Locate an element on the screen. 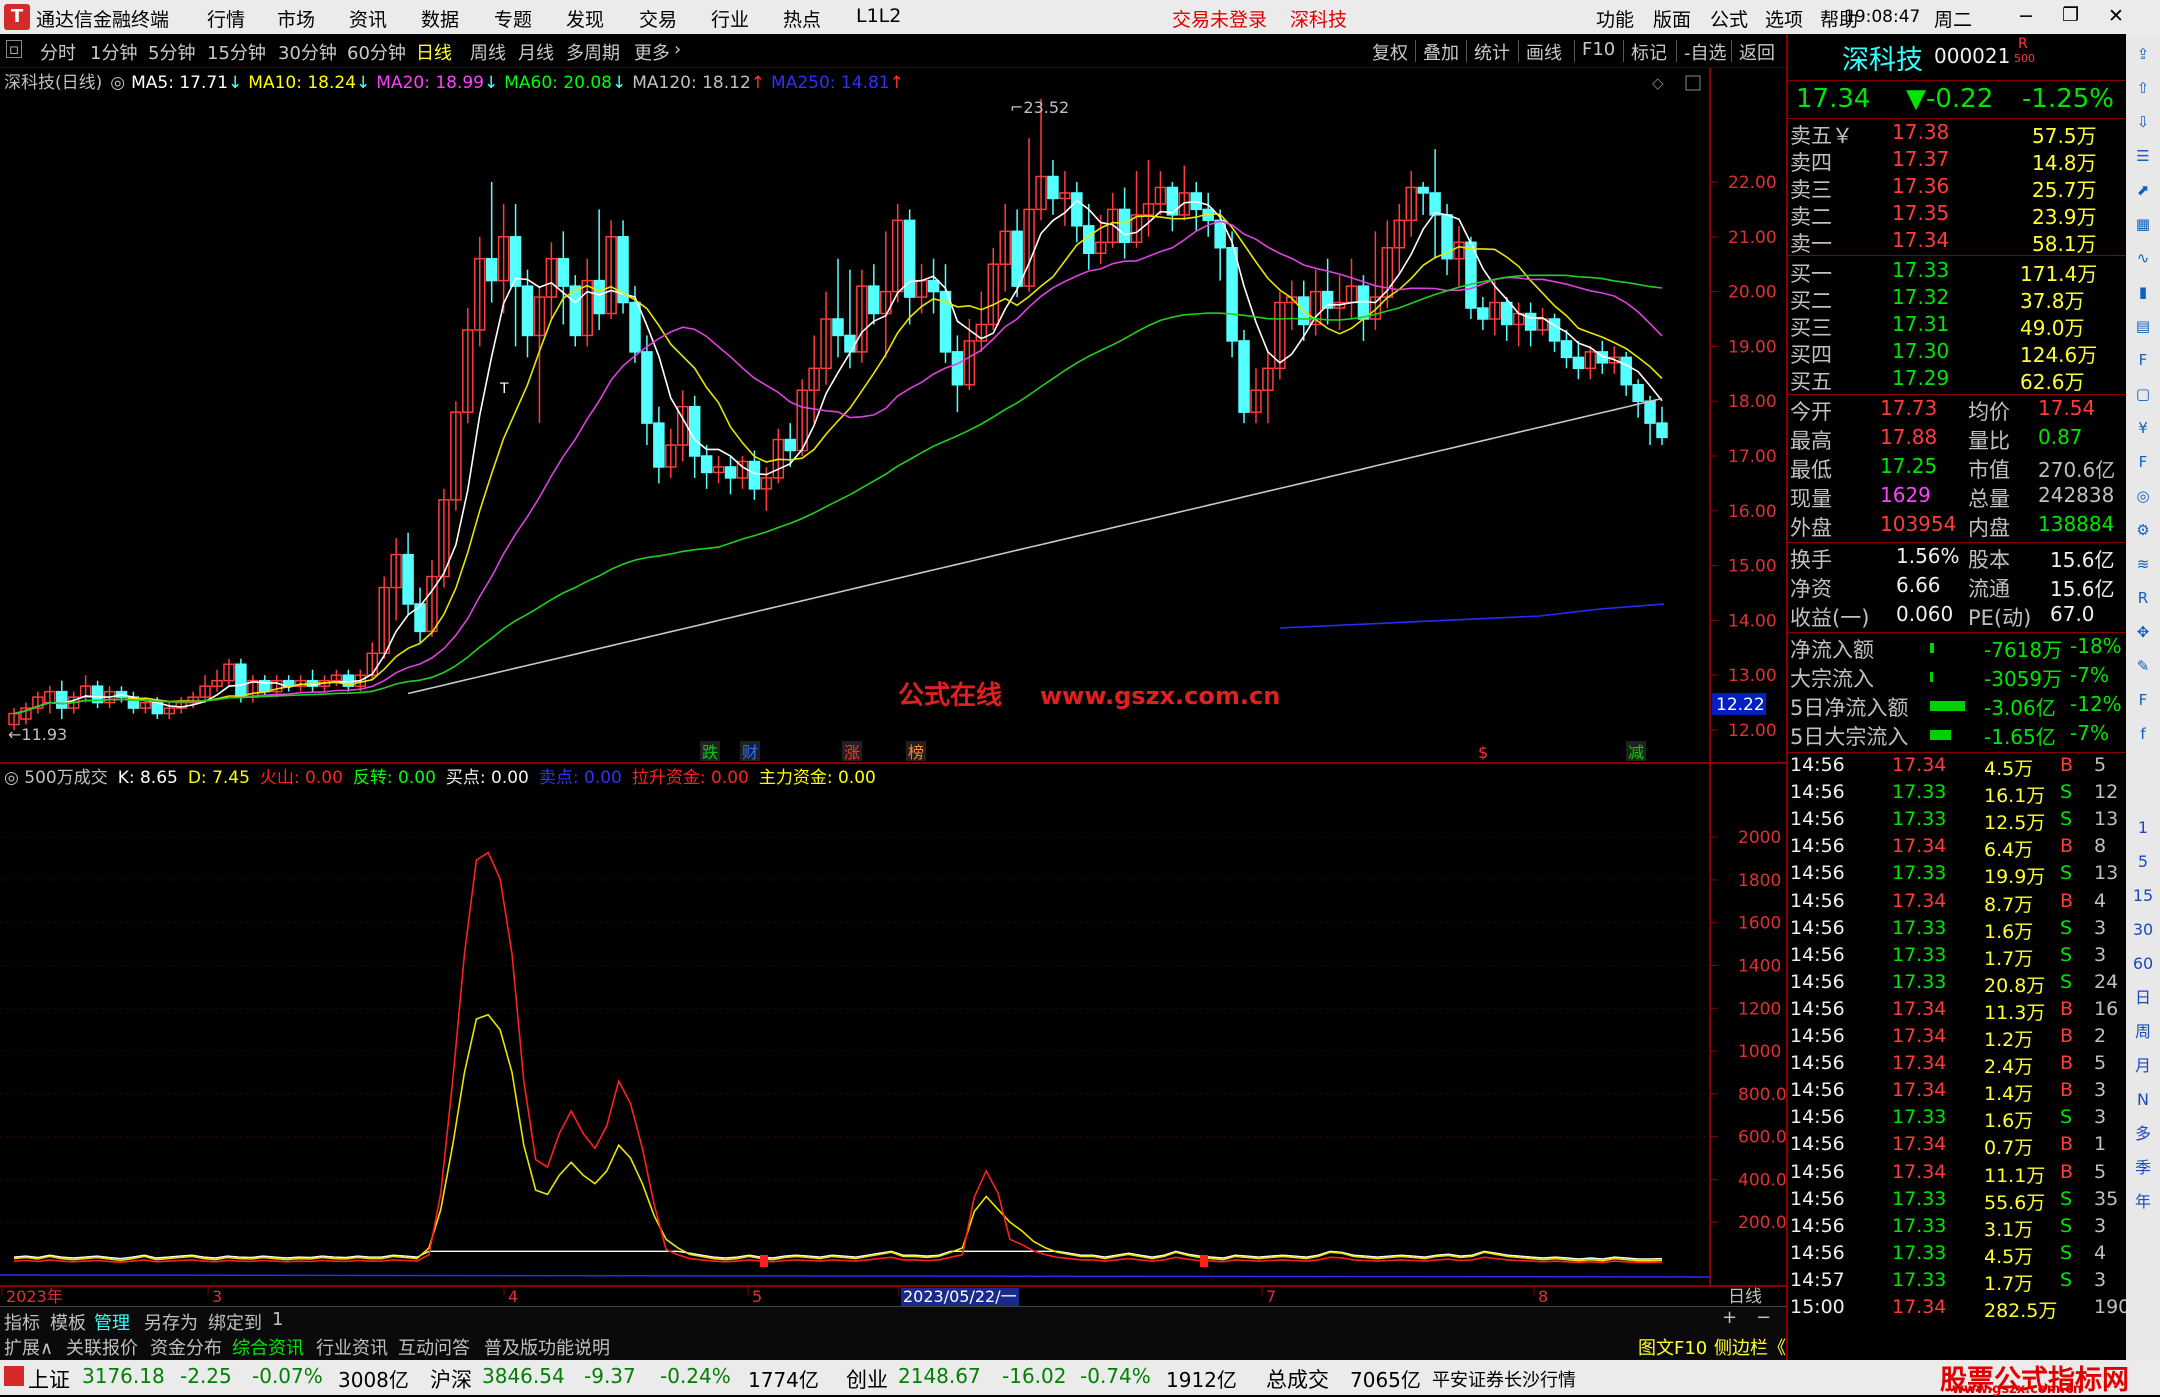 The image size is (2160, 1397). index-name-0: 上证 is located at coordinates (49, 1379).